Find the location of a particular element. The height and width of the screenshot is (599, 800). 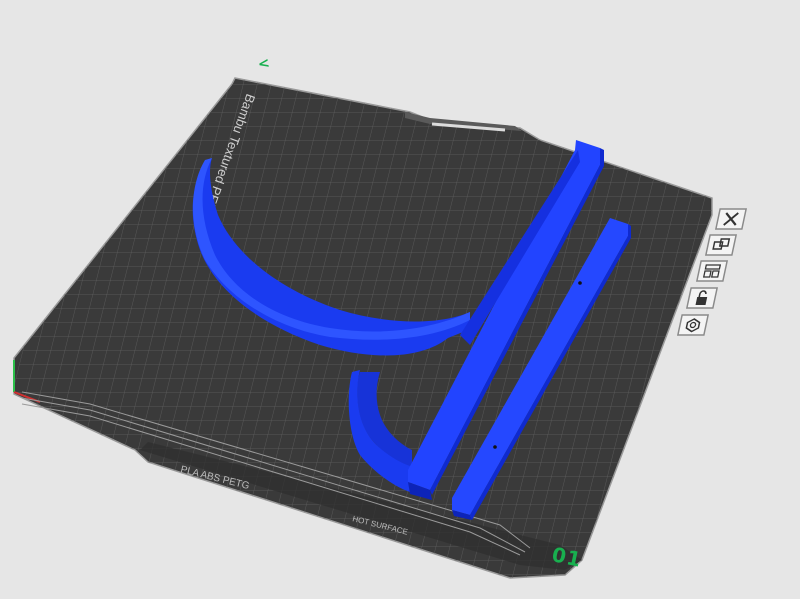

plate-settings-icon is located at coordinates (692, 325).